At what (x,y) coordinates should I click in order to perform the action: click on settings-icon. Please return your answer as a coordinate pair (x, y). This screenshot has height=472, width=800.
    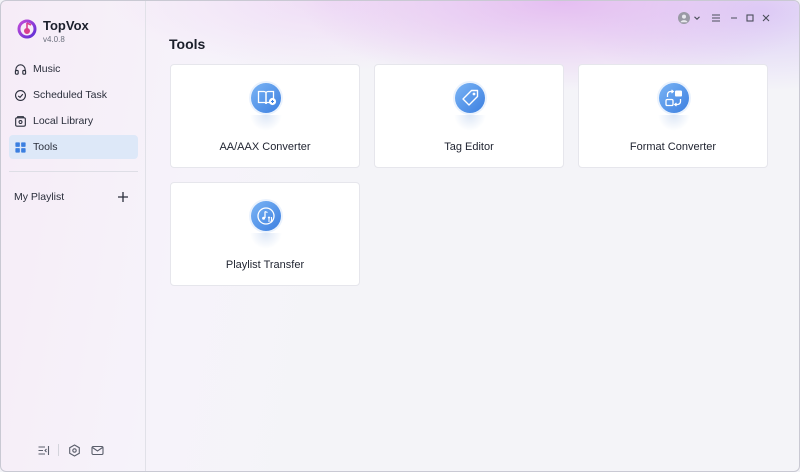
    Looking at the image, I should click on (74, 450).